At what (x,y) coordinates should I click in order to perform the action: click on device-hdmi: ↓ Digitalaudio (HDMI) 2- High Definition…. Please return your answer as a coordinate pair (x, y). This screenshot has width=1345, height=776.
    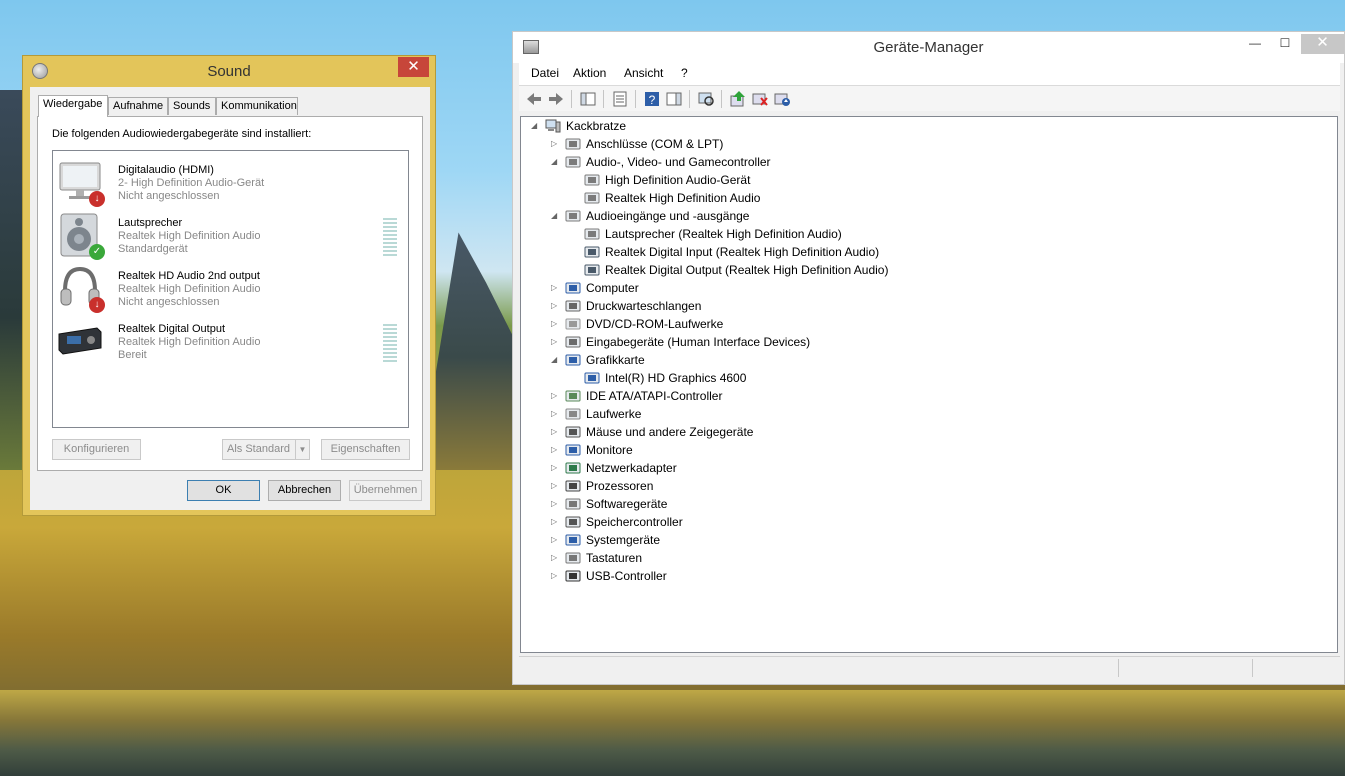
    Looking at the image, I should click on (230, 183).